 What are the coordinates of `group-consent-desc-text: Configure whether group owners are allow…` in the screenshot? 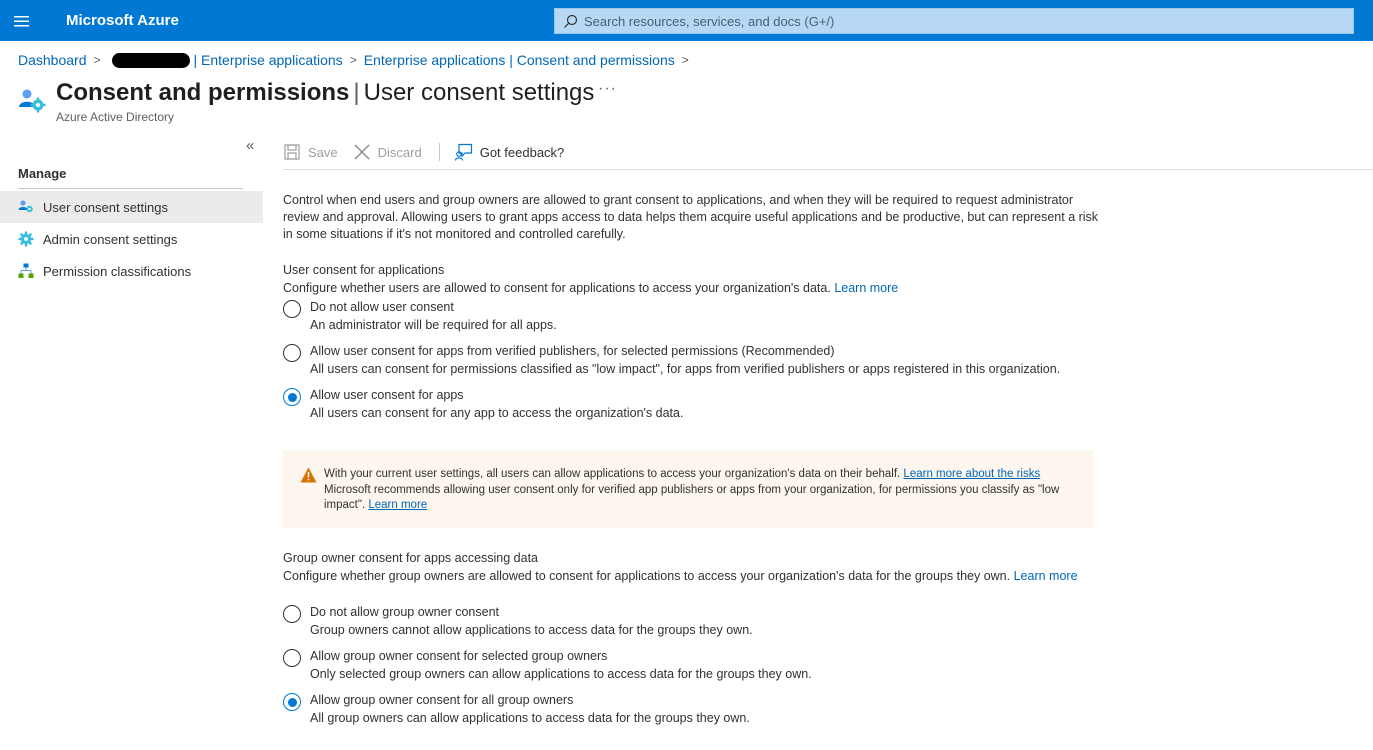 It's located at (647, 576).